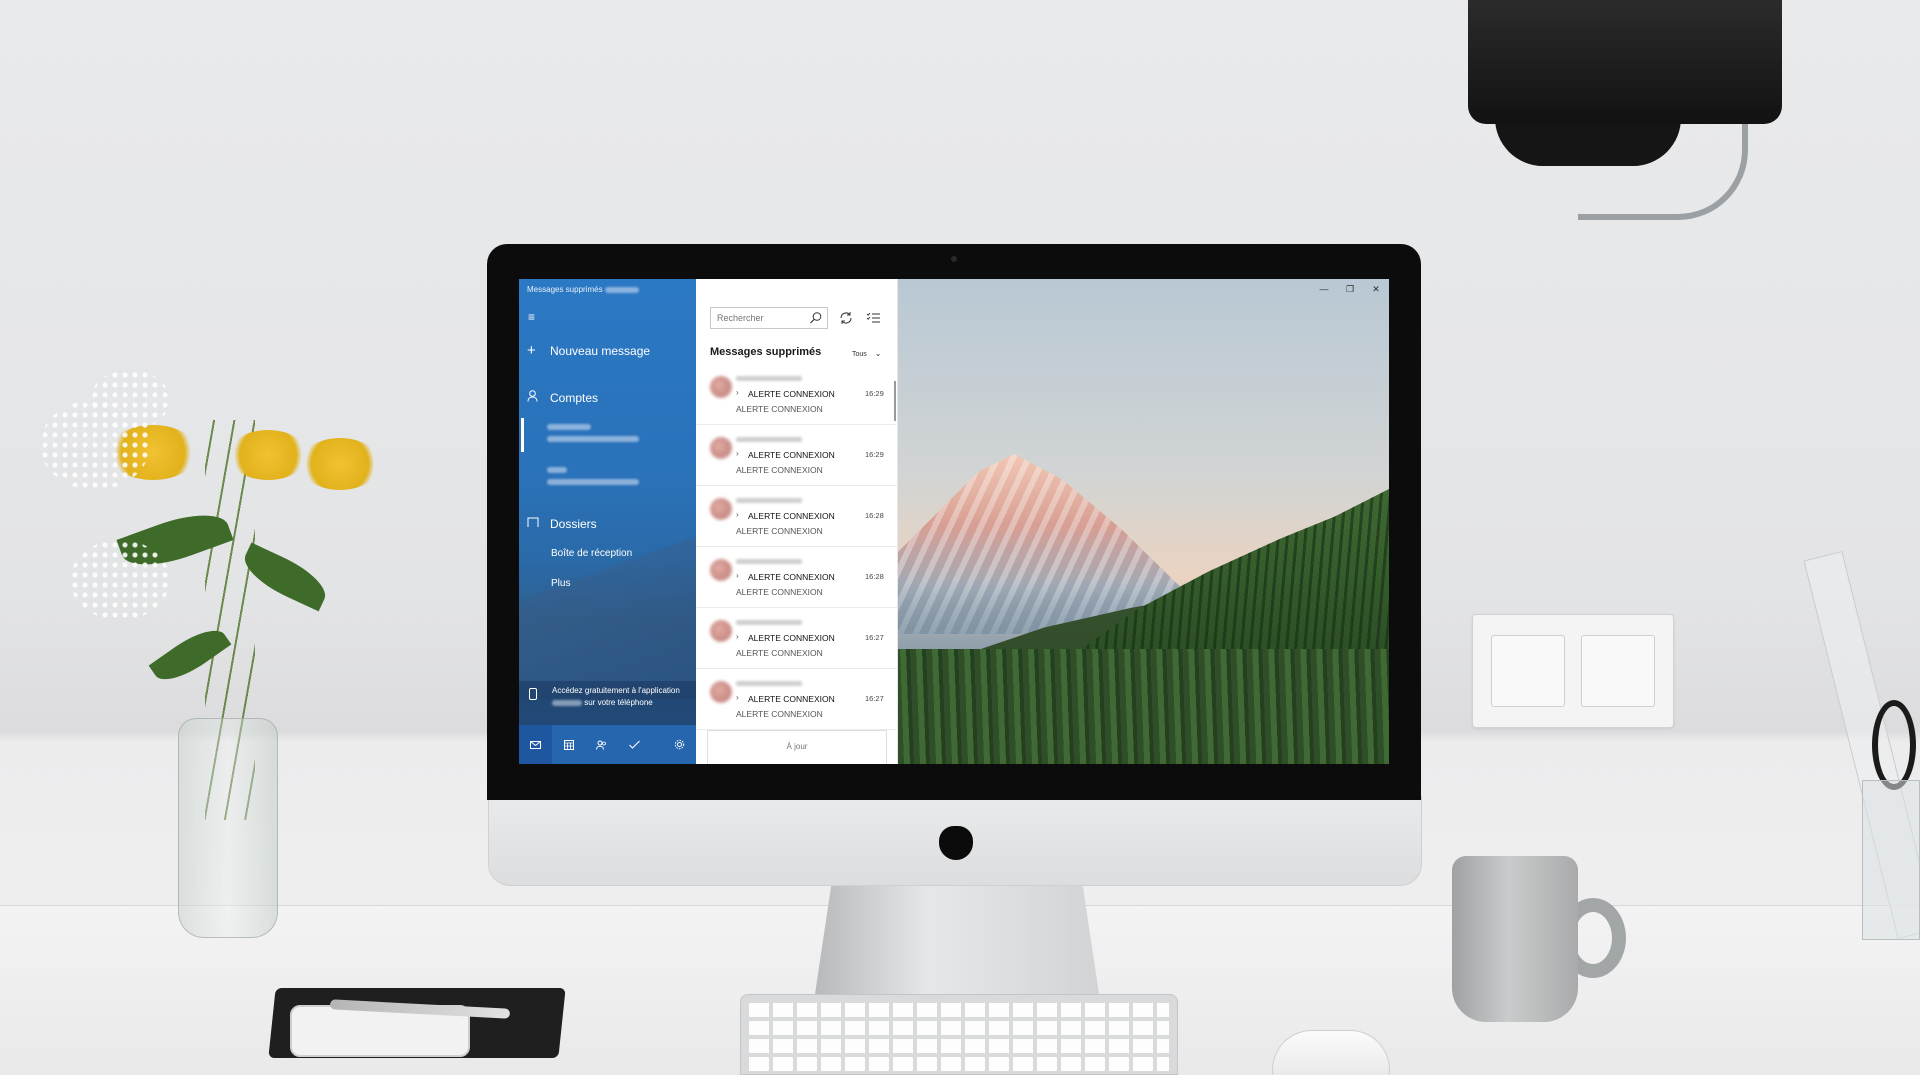  What do you see at coordinates (560, 583) in the screenshot?
I see `folder-more: Plus` at bounding box center [560, 583].